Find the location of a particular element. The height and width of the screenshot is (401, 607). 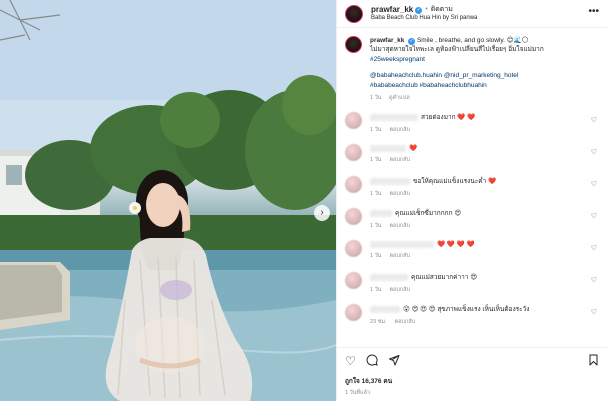

likes-count: ถูกใจ 16,376 คน is located at coordinates (472, 381).